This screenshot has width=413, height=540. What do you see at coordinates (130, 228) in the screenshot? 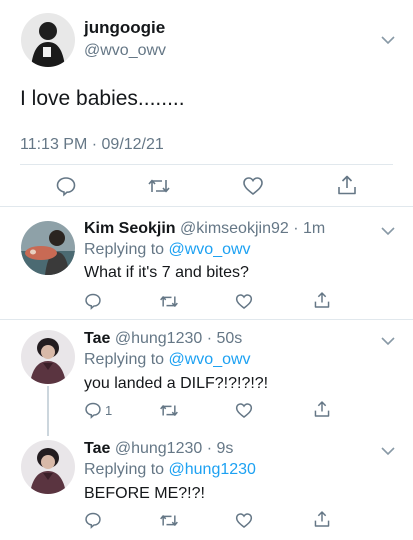
I see `display-name: Kim Seokjin` at bounding box center [130, 228].